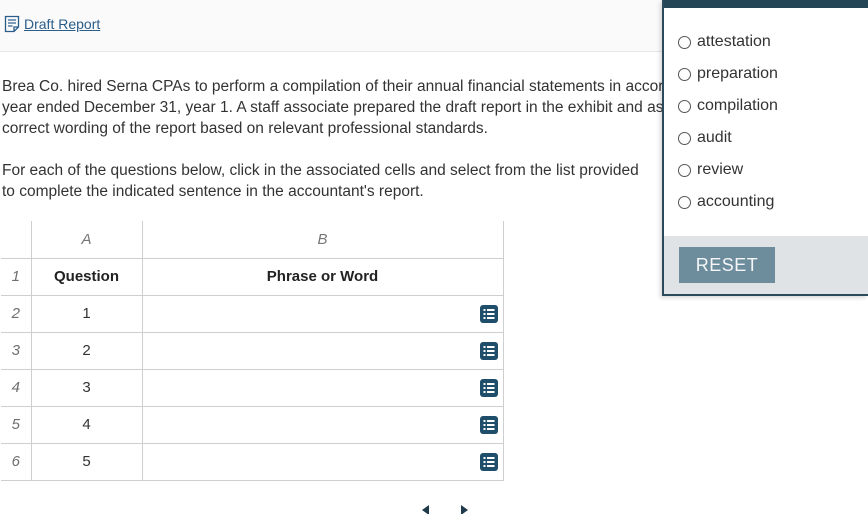 This screenshot has width=868, height=514. I want to click on option-attestation: attestation, so click(728, 42).